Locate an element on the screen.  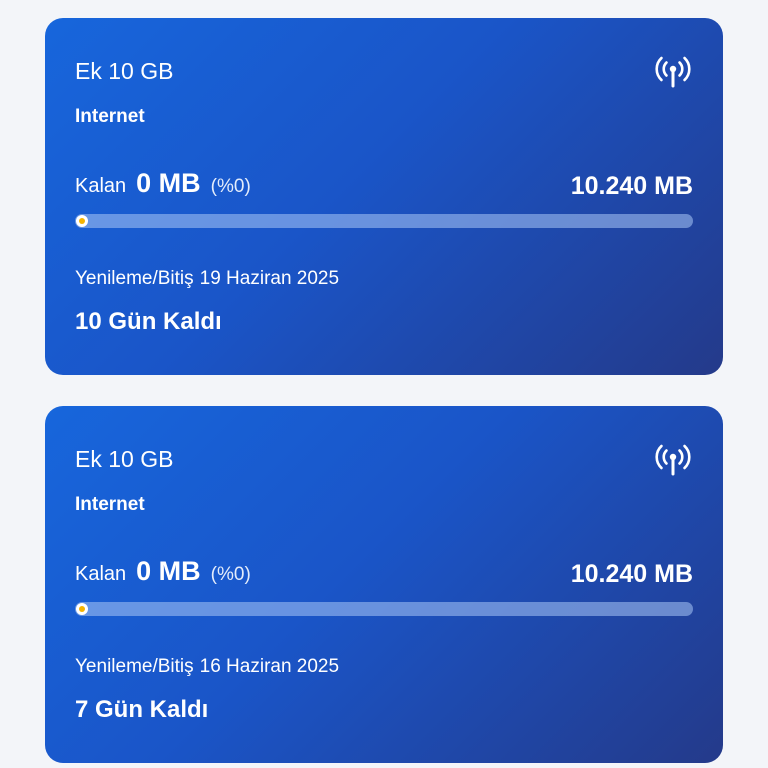
renewal-date: 19 Haziran 2025 is located at coordinates (269, 278).